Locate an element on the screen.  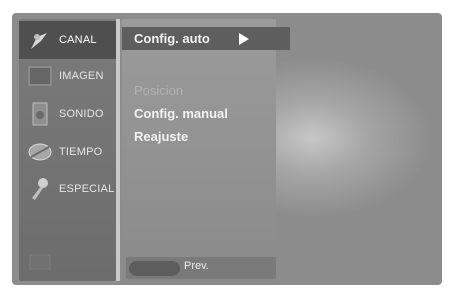
prev-label: Prev. is located at coordinates (196, 266).